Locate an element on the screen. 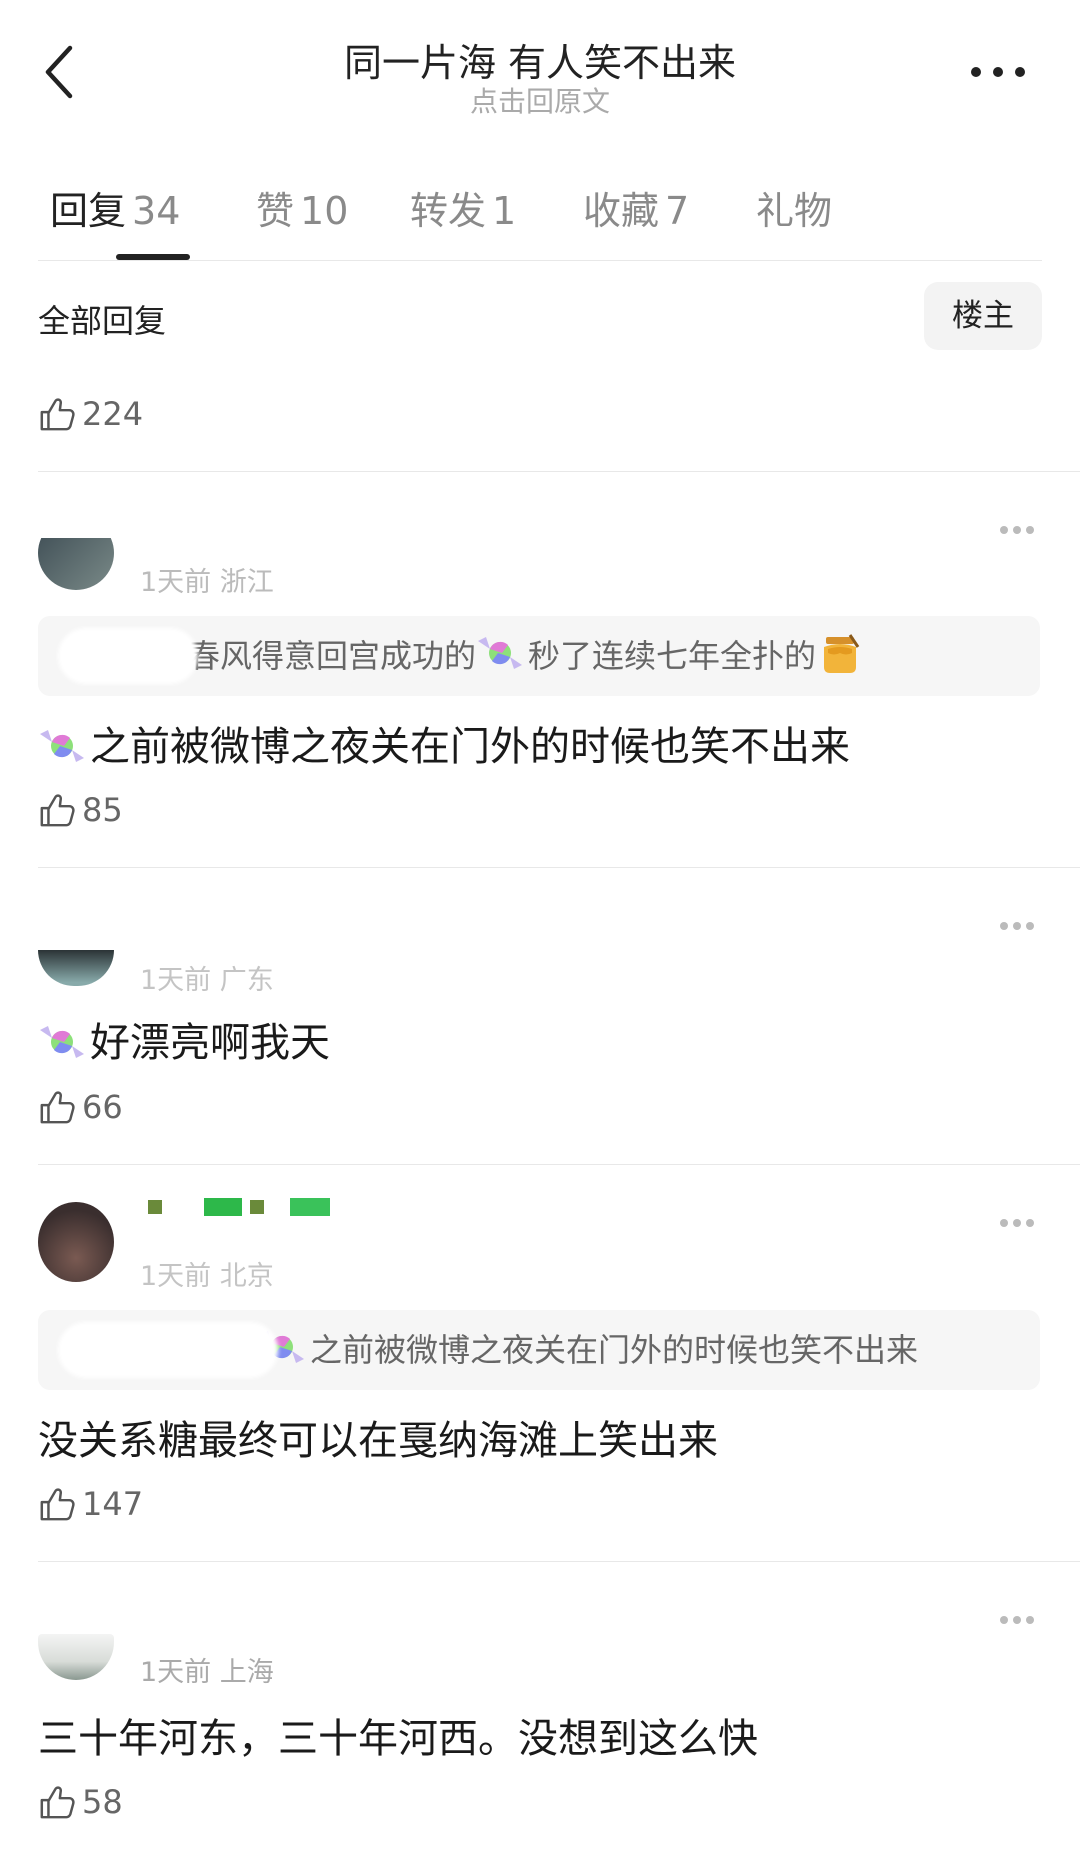 The image size is (1080, 1849). more-horizontal-icon is located at coordinates (998, 72).